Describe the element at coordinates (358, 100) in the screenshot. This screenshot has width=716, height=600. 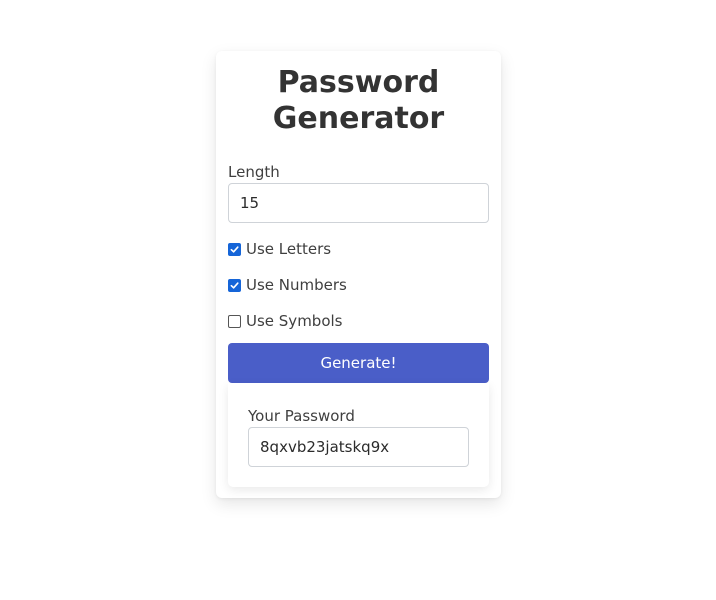
I see `page-title: Password Generator` at that location.